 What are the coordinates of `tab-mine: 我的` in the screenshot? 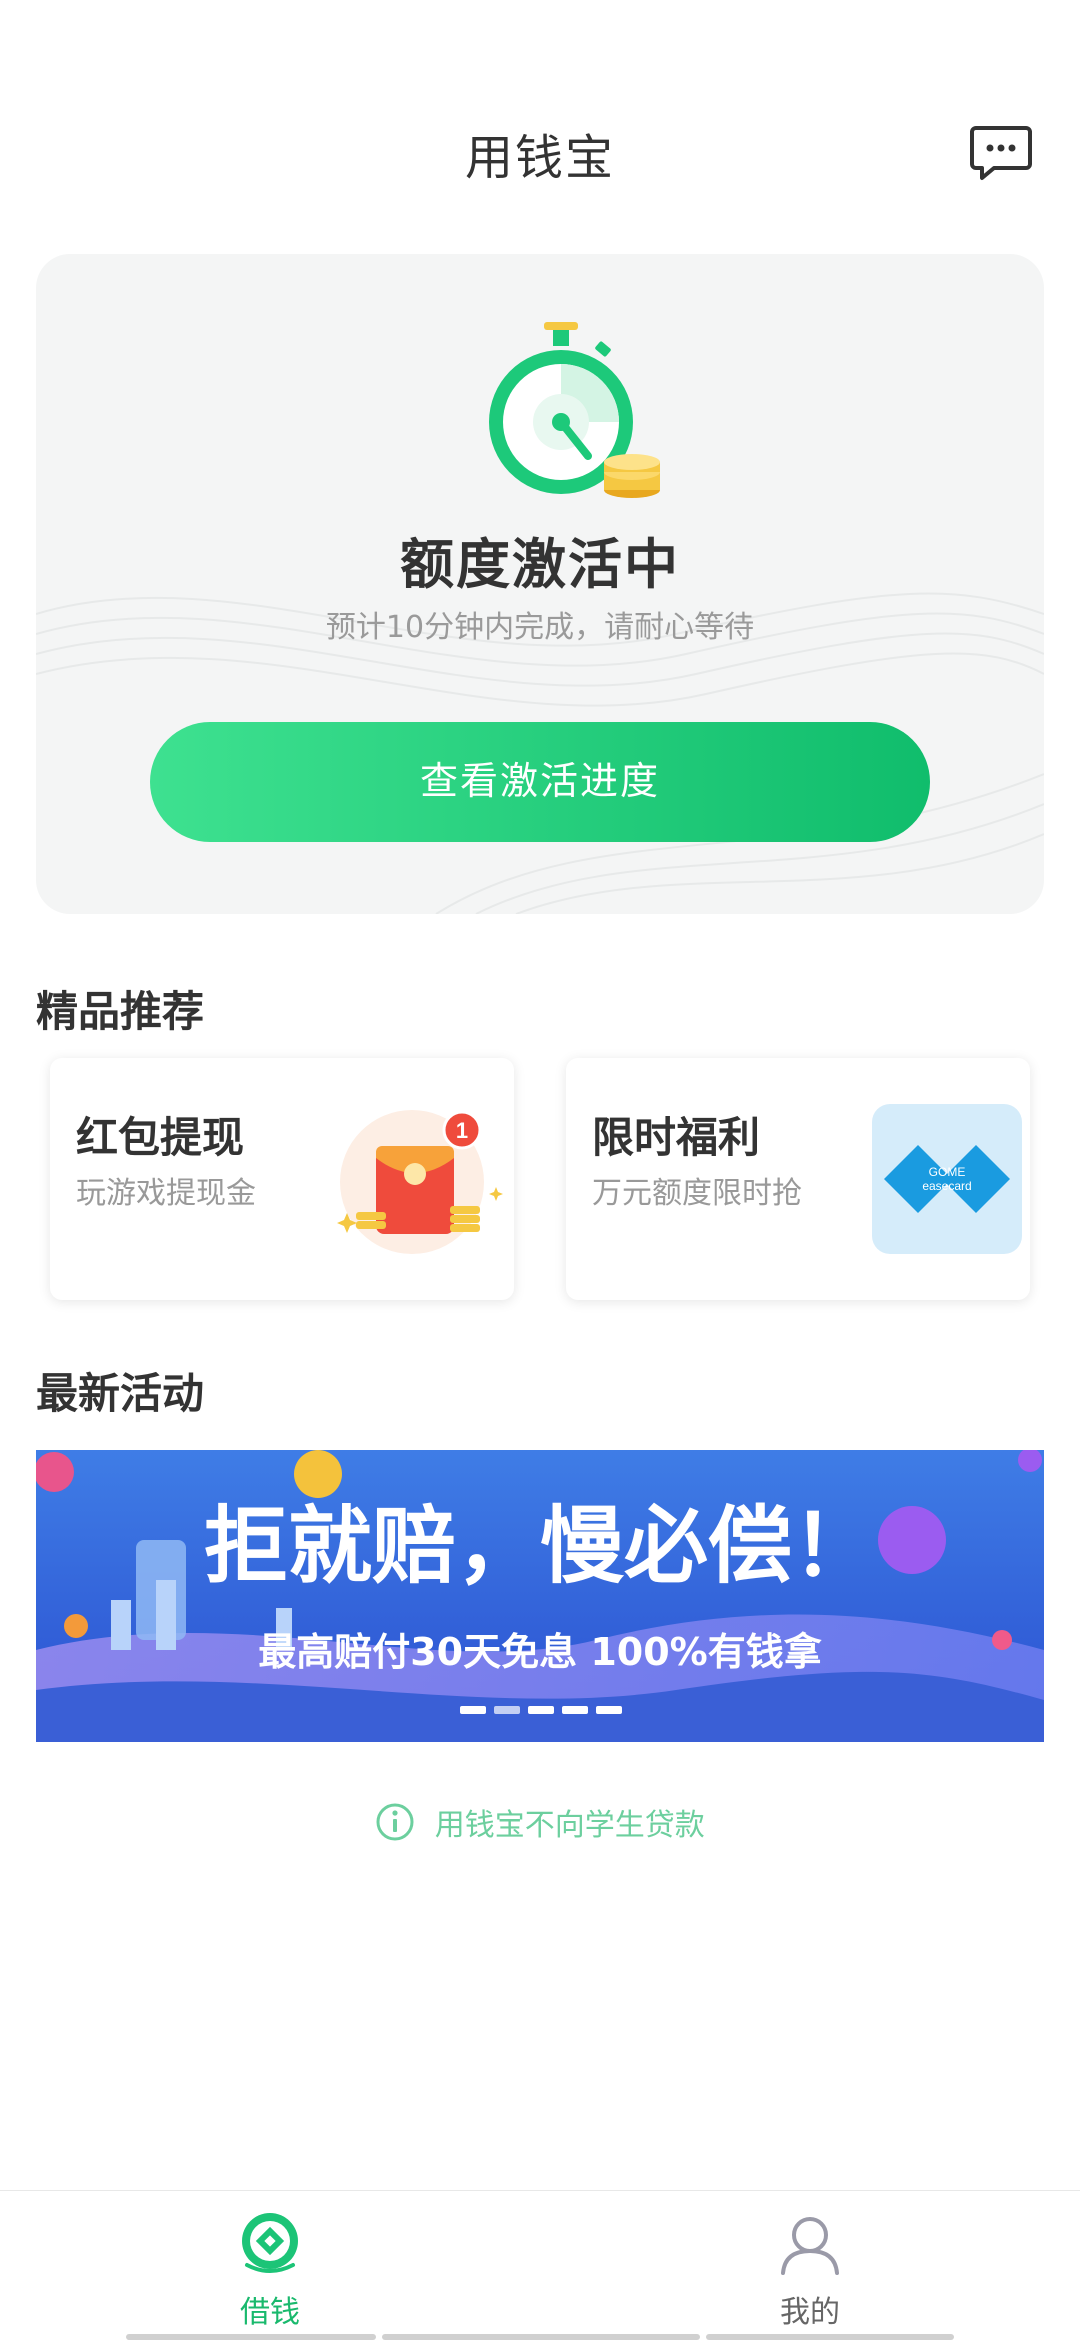 It's located at (810, 2265).